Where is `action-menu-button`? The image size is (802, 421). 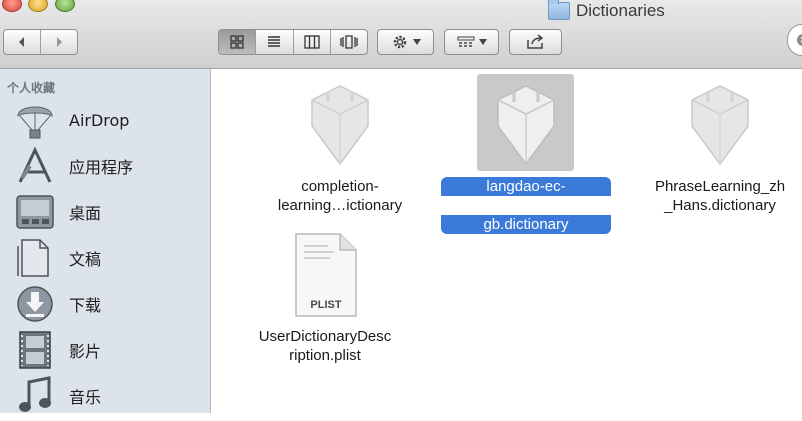 action-menu-button is located at coordinates (405, 42).